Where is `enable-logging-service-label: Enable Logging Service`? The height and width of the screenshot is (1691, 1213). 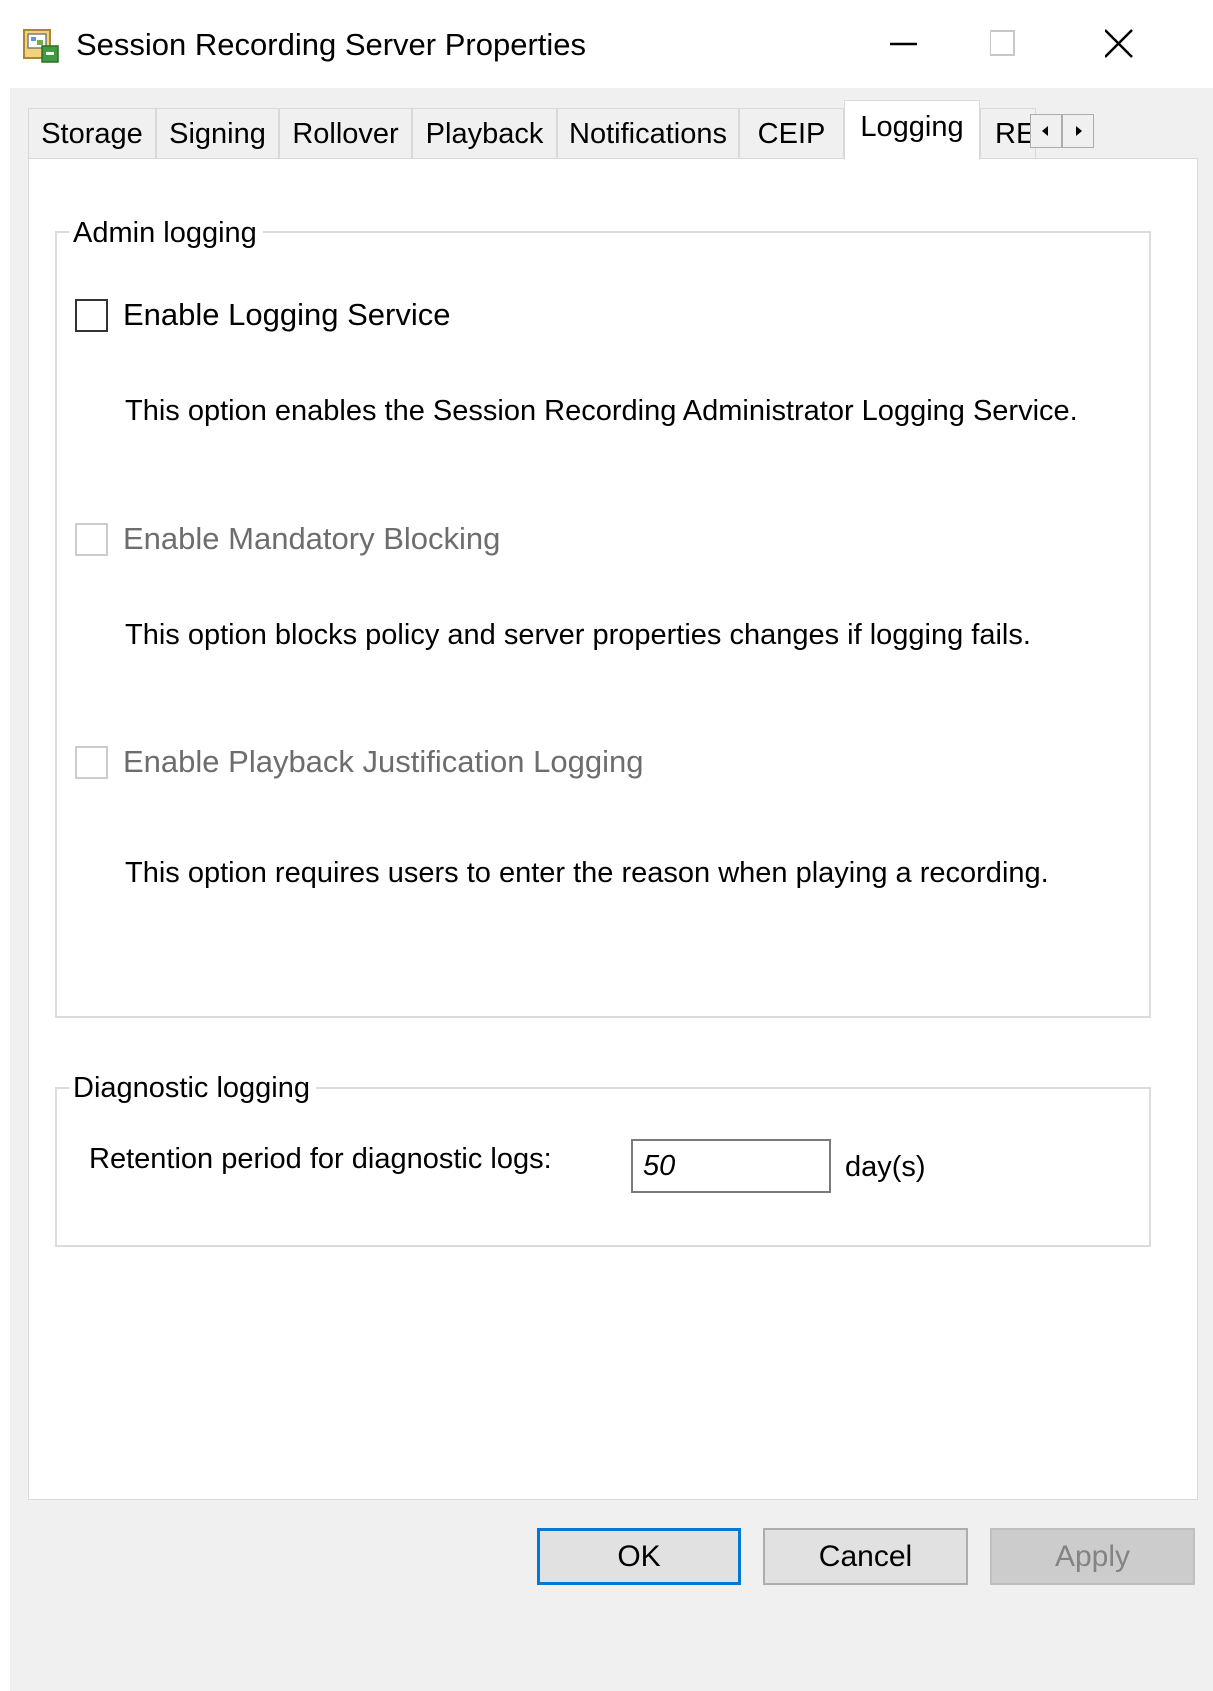 enable-logging-service-label: Enable Logging Service is located at coordinates (286, 315).